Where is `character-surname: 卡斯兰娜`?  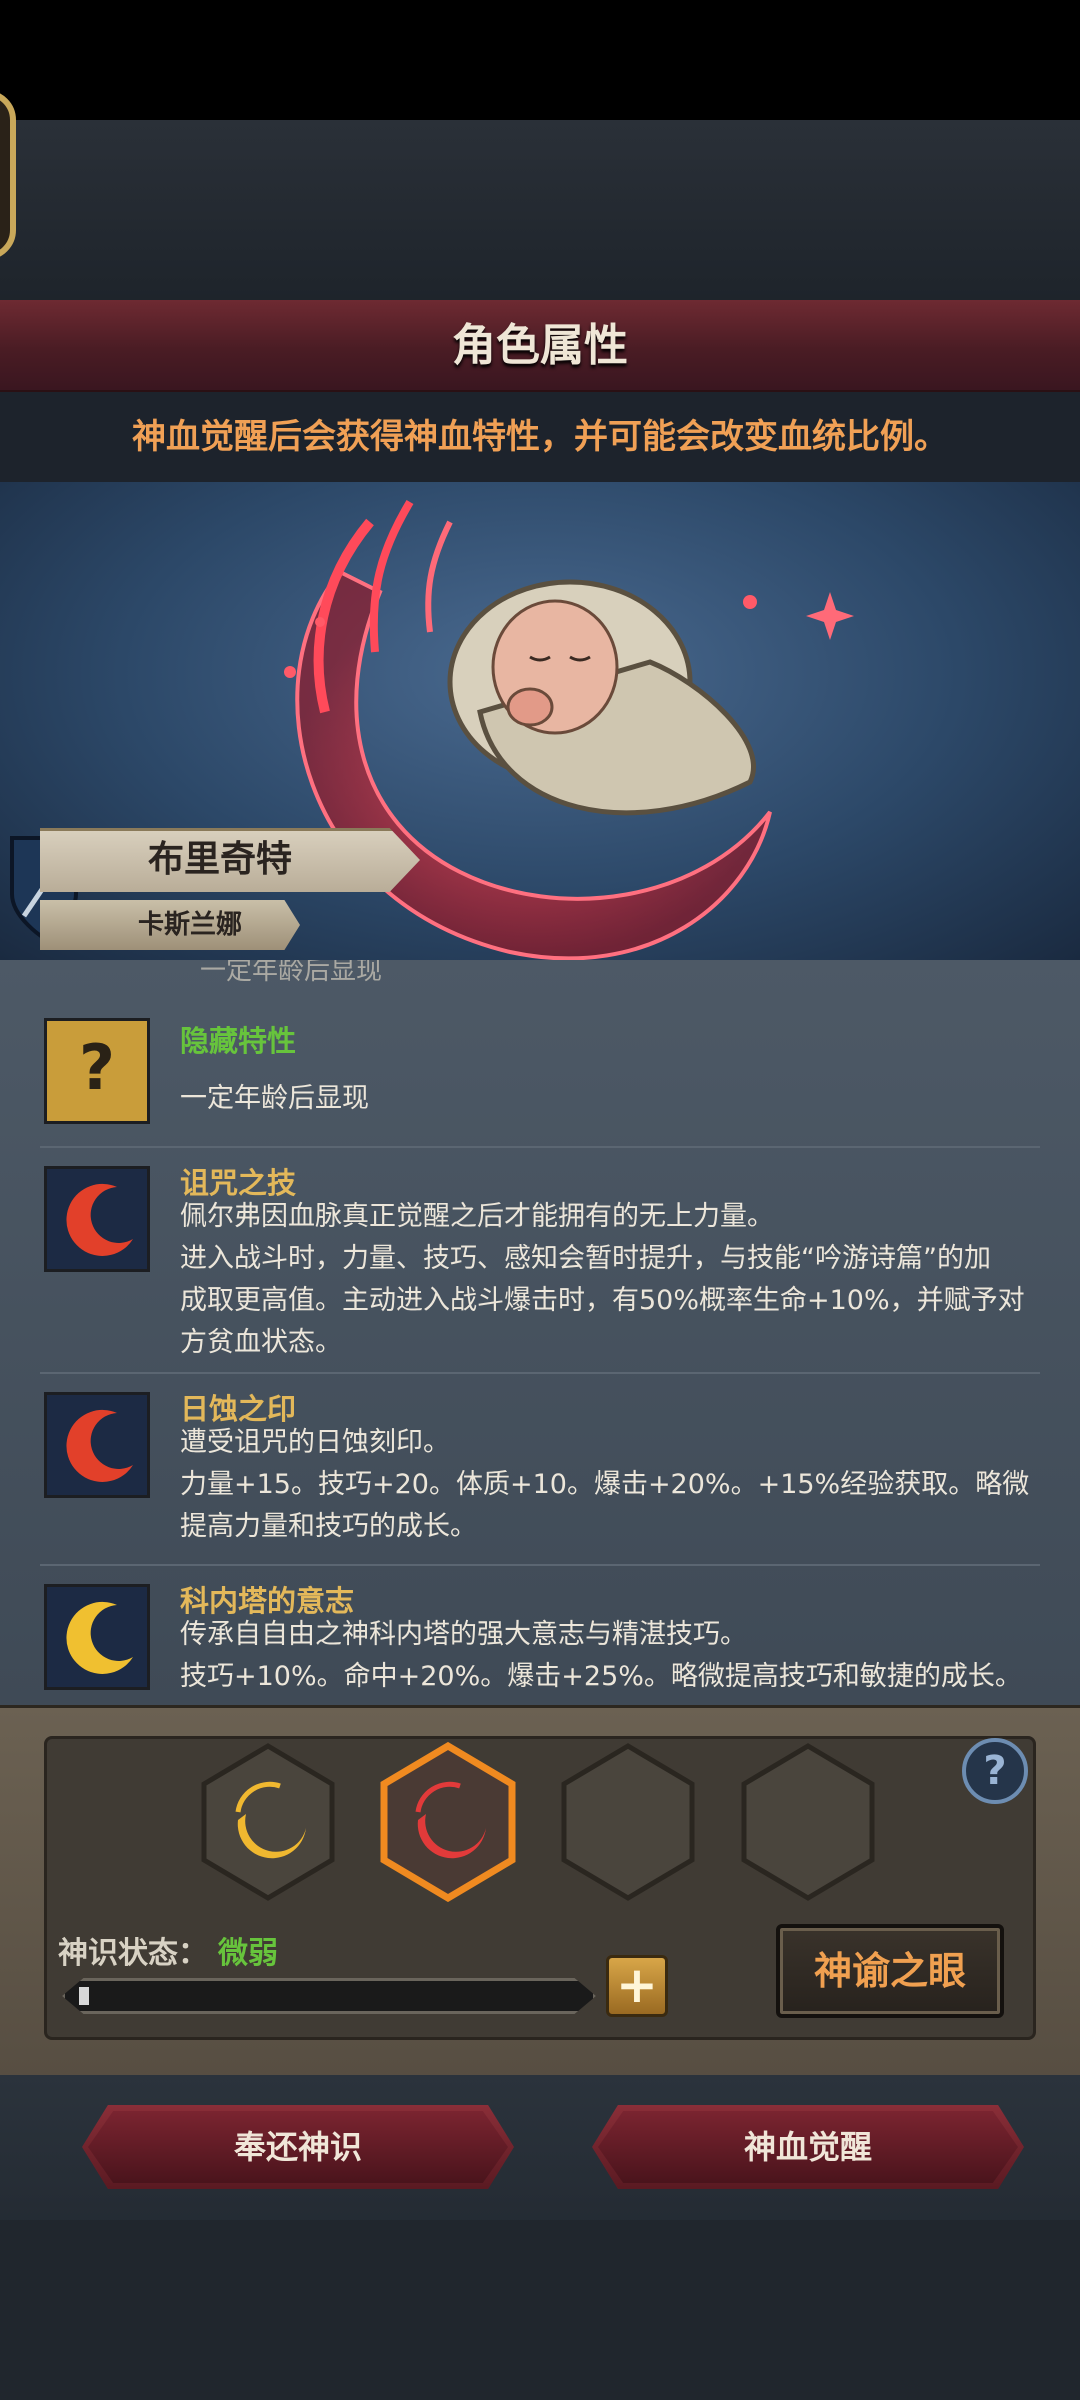 character-surname: 卡斯兰娜 is located at coordinates (189, 925).